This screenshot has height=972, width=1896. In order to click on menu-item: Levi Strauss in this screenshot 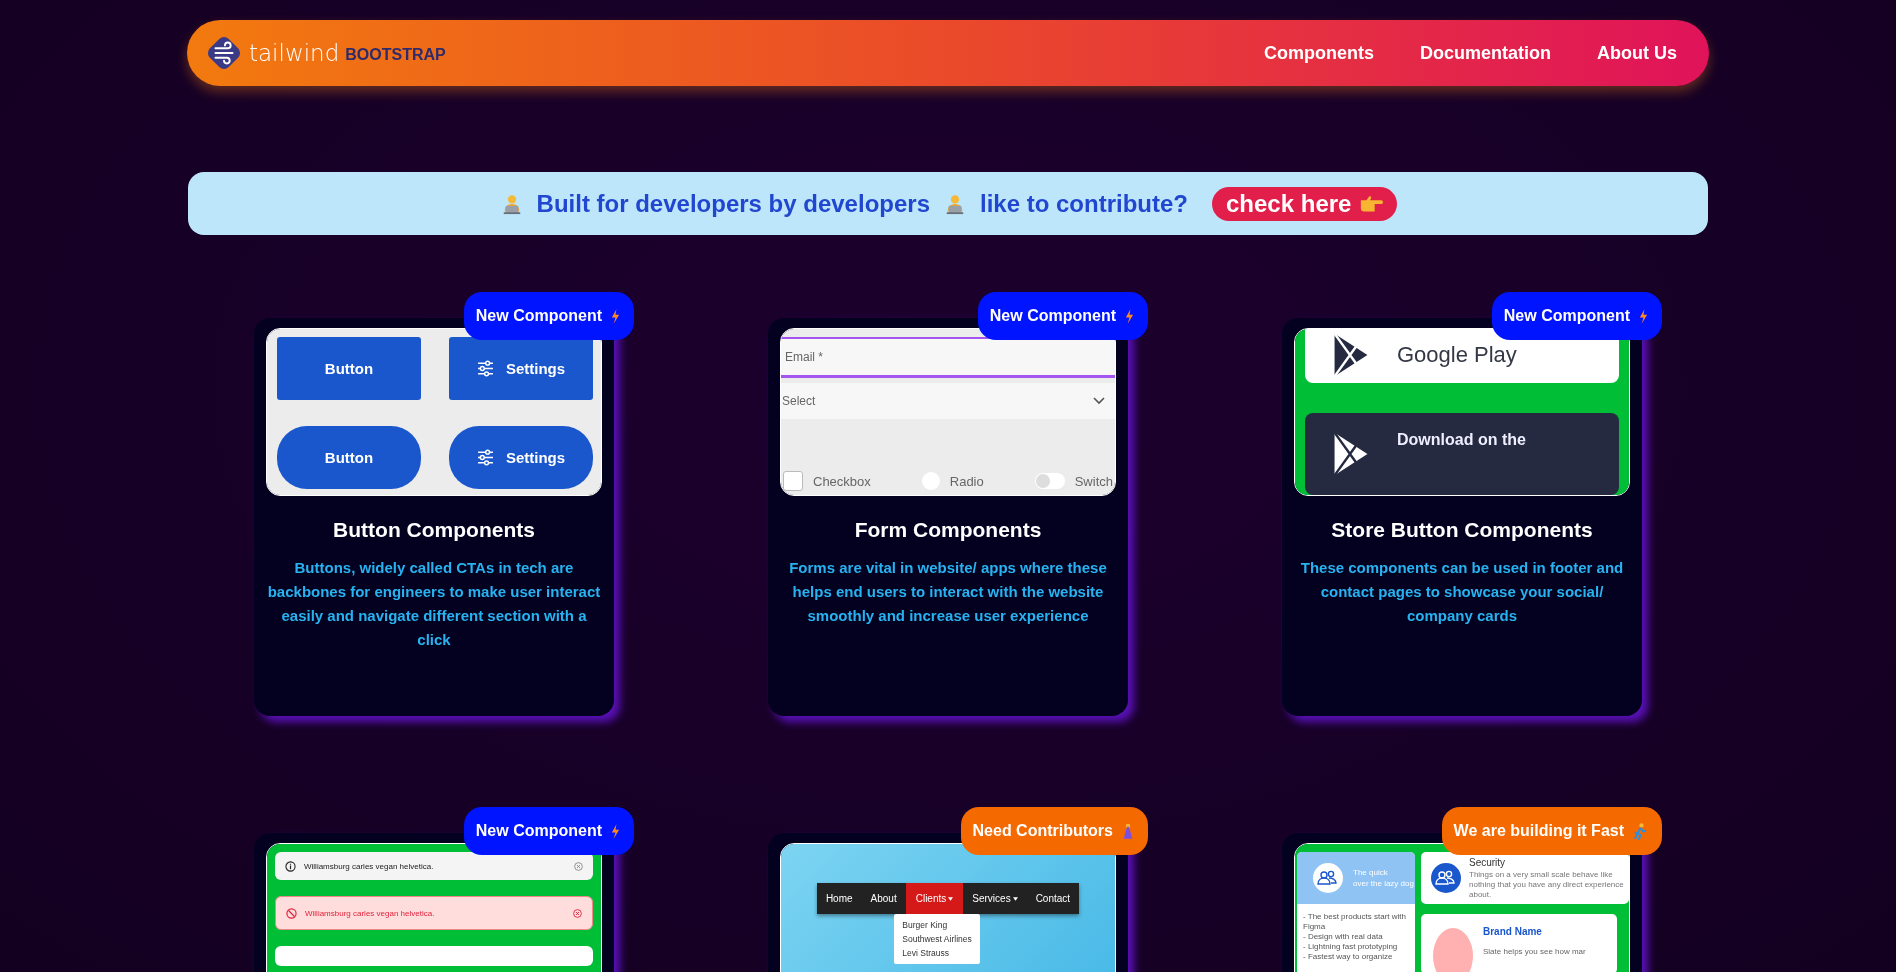, I will do `click(926, 953)`.